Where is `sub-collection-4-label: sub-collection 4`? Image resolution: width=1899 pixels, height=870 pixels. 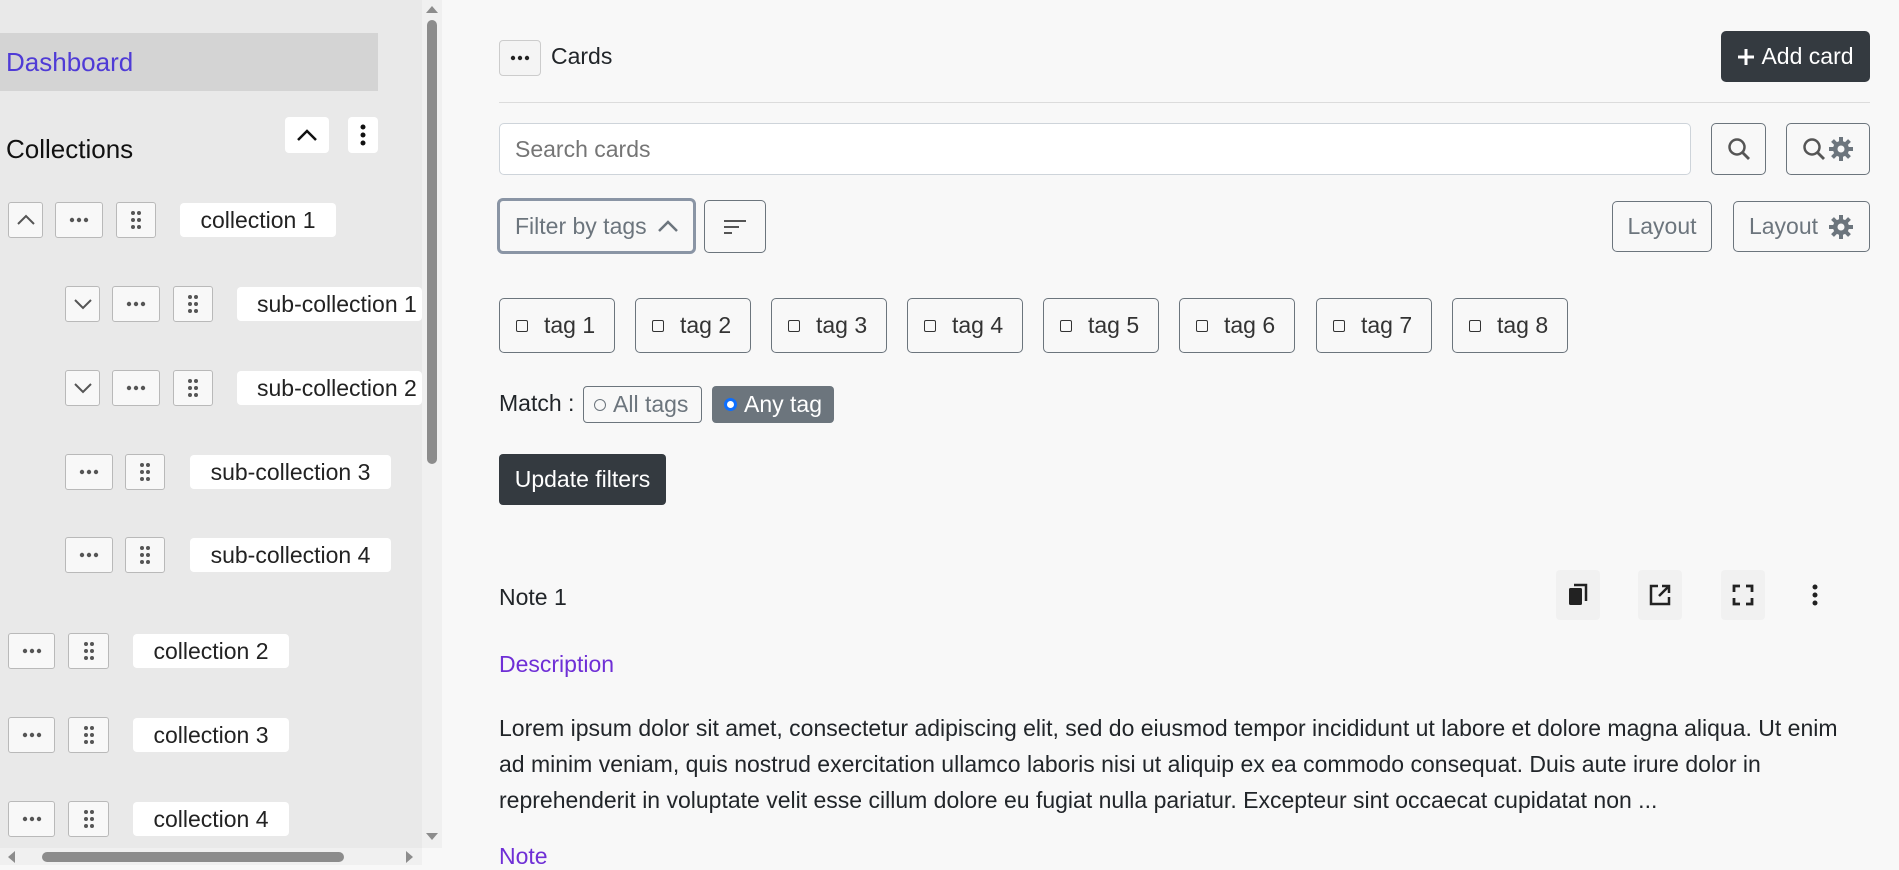
sub-collection-4-label: sub-collection 4 is located at coordinates (290, 555).